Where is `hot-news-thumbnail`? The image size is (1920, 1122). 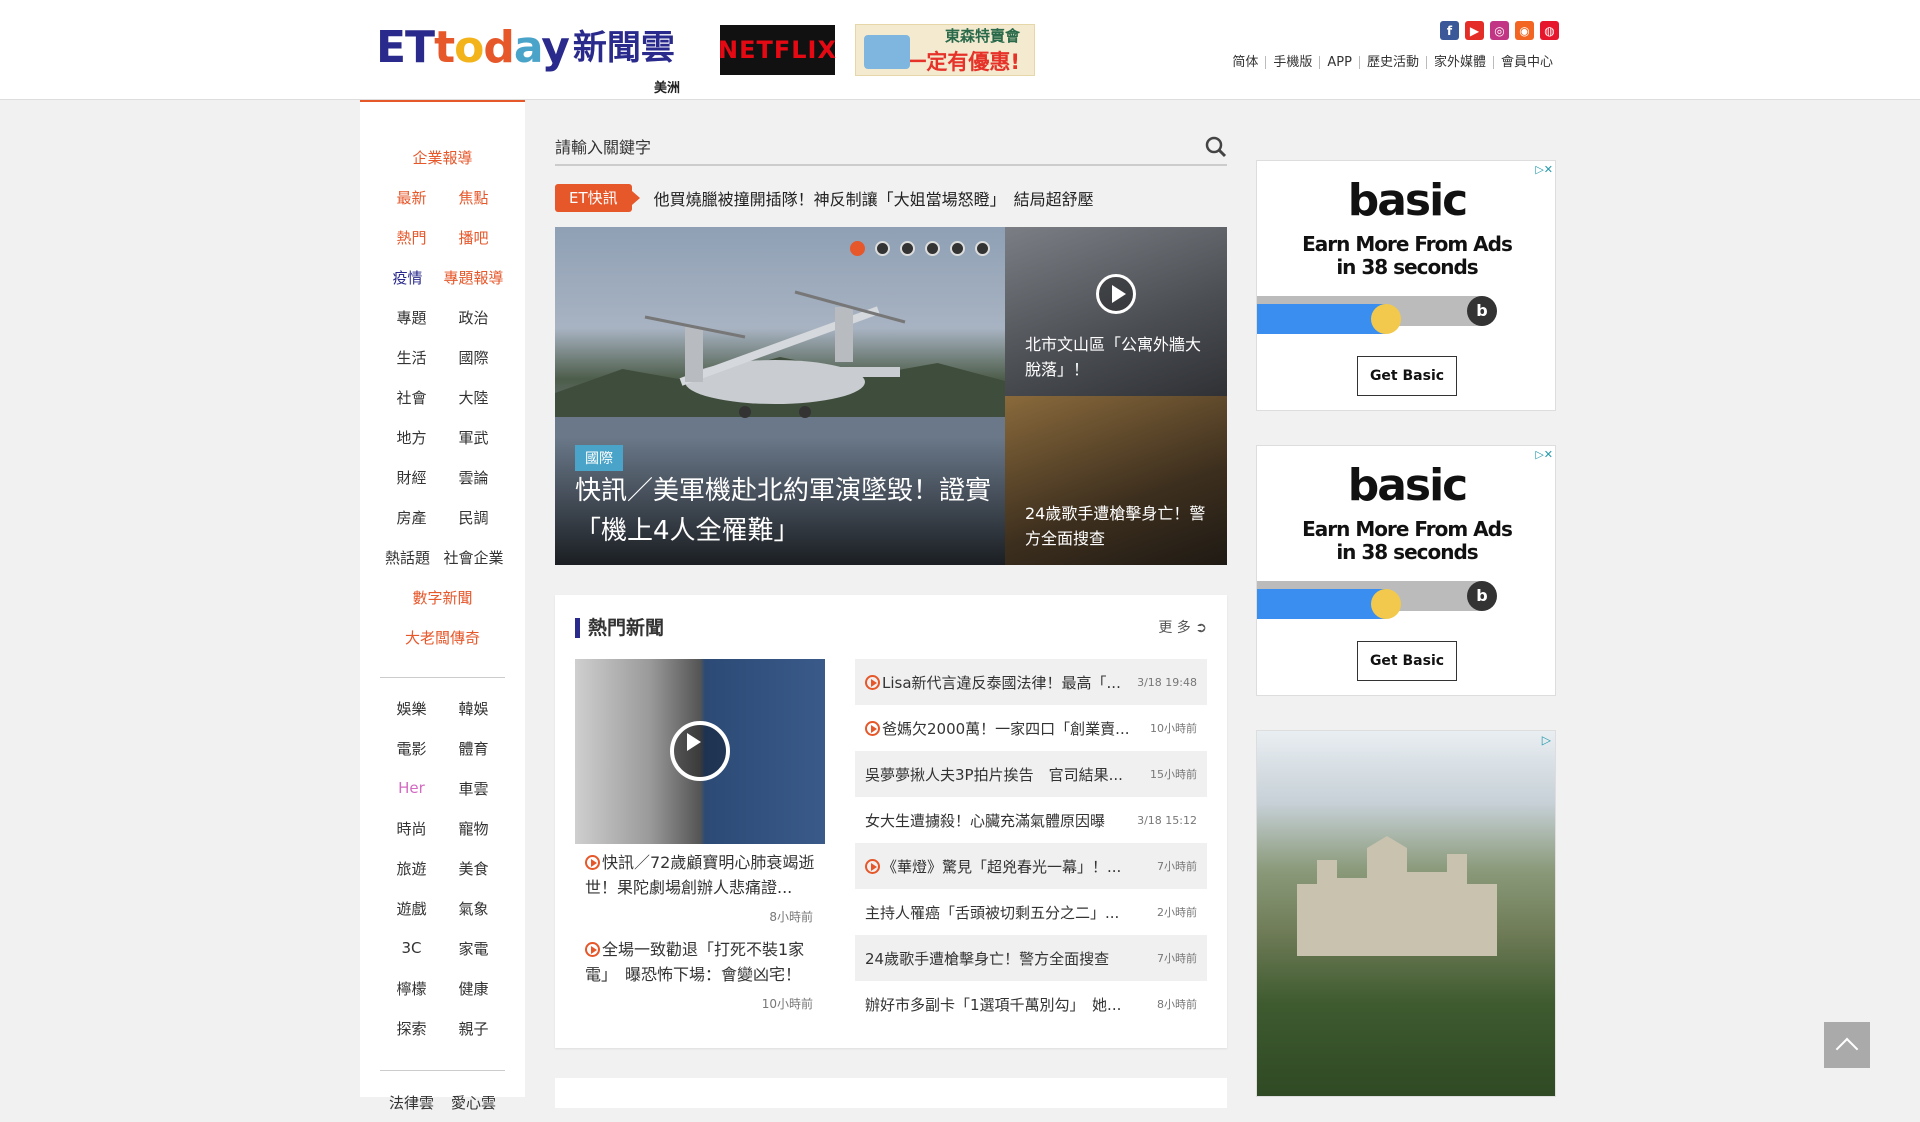
hot-news-thumbnail is located at coordinates (700, 751).